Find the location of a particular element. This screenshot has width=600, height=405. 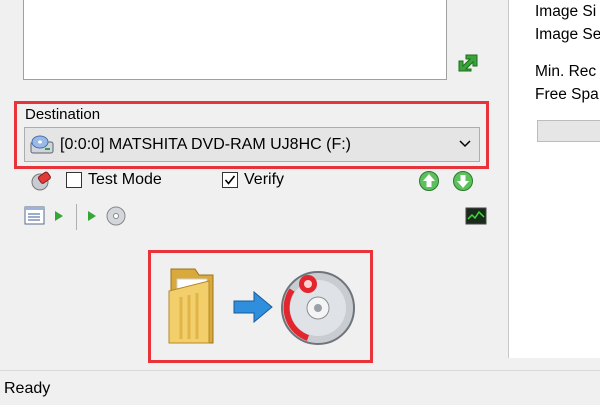

blue-right-arrow-icon is located at coordinates (253, 307).